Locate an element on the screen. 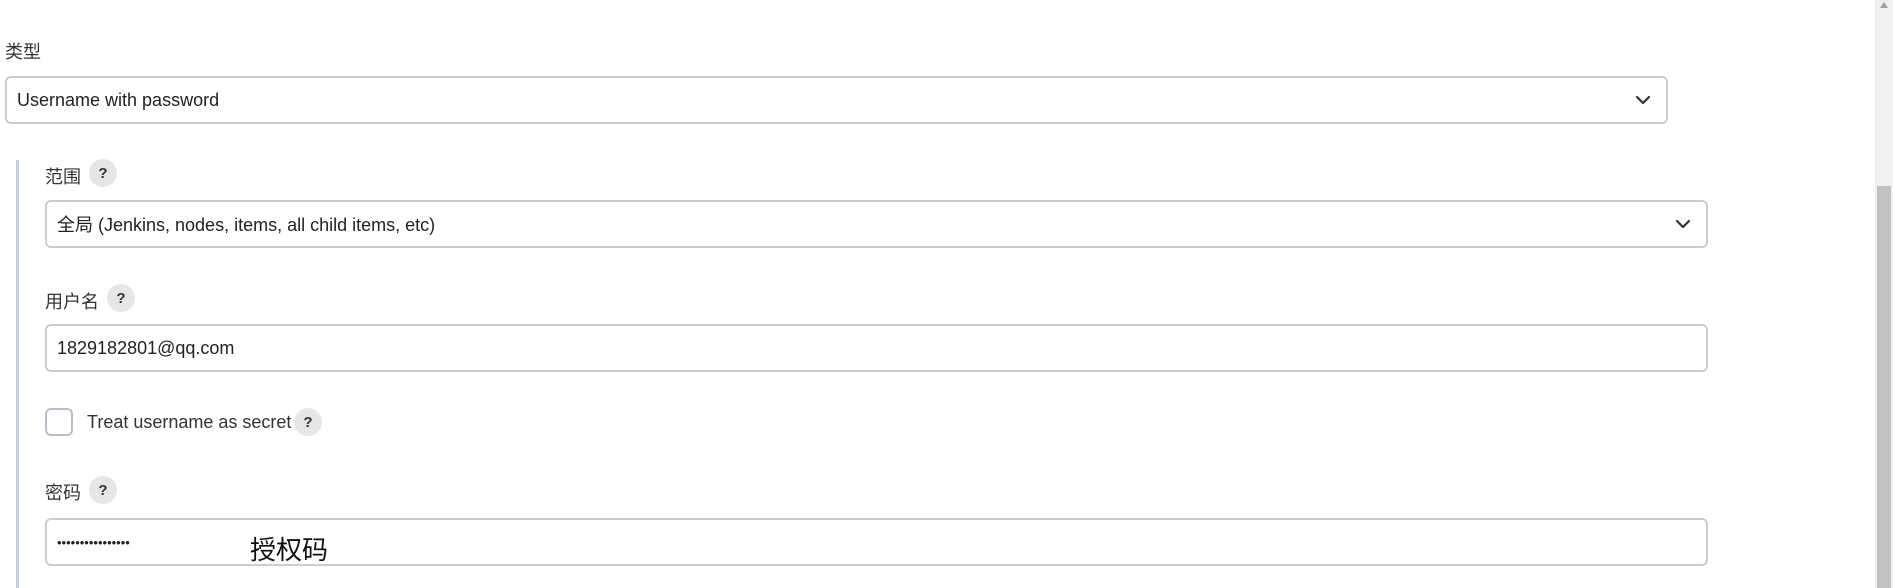 The height and width of the screenshot is (588, 1893). password-label: 密码 is located at coordinates (63, 493).